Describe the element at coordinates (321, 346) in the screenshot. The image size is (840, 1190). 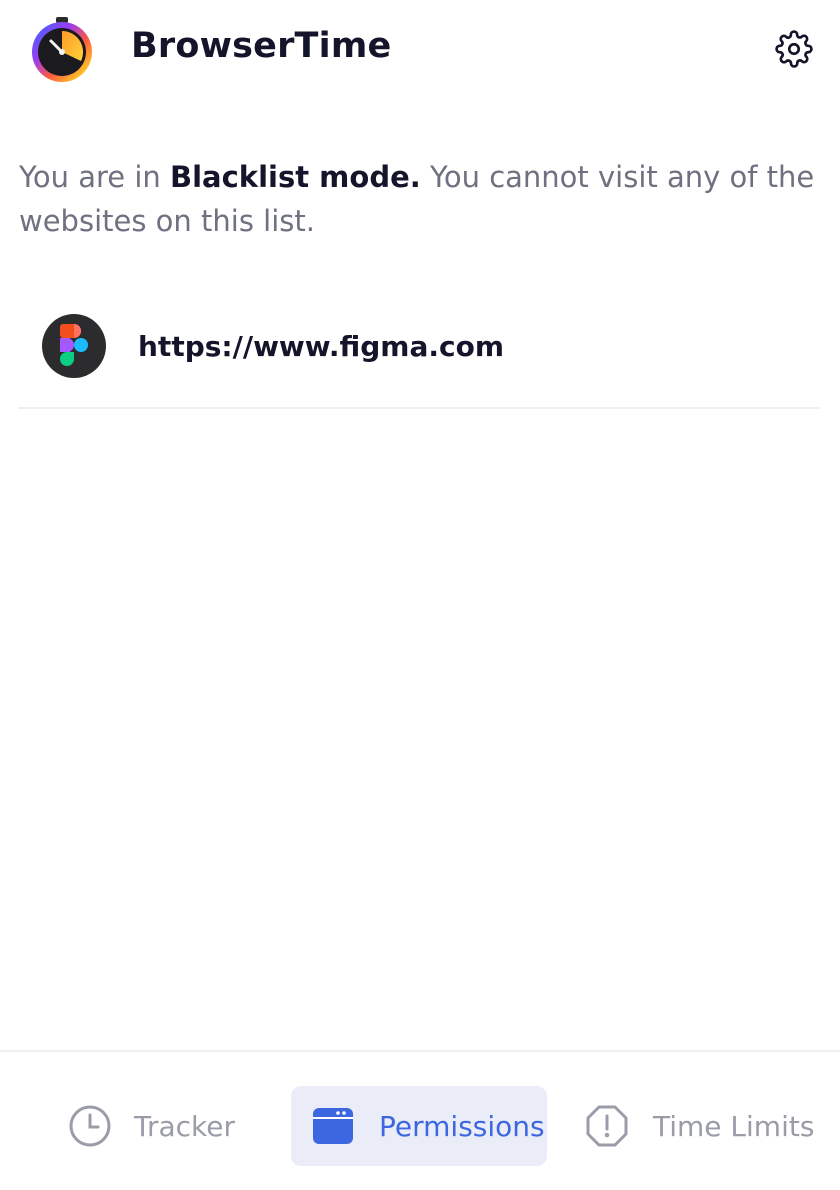
I see `site-url: https://www.figma.com` at that location.